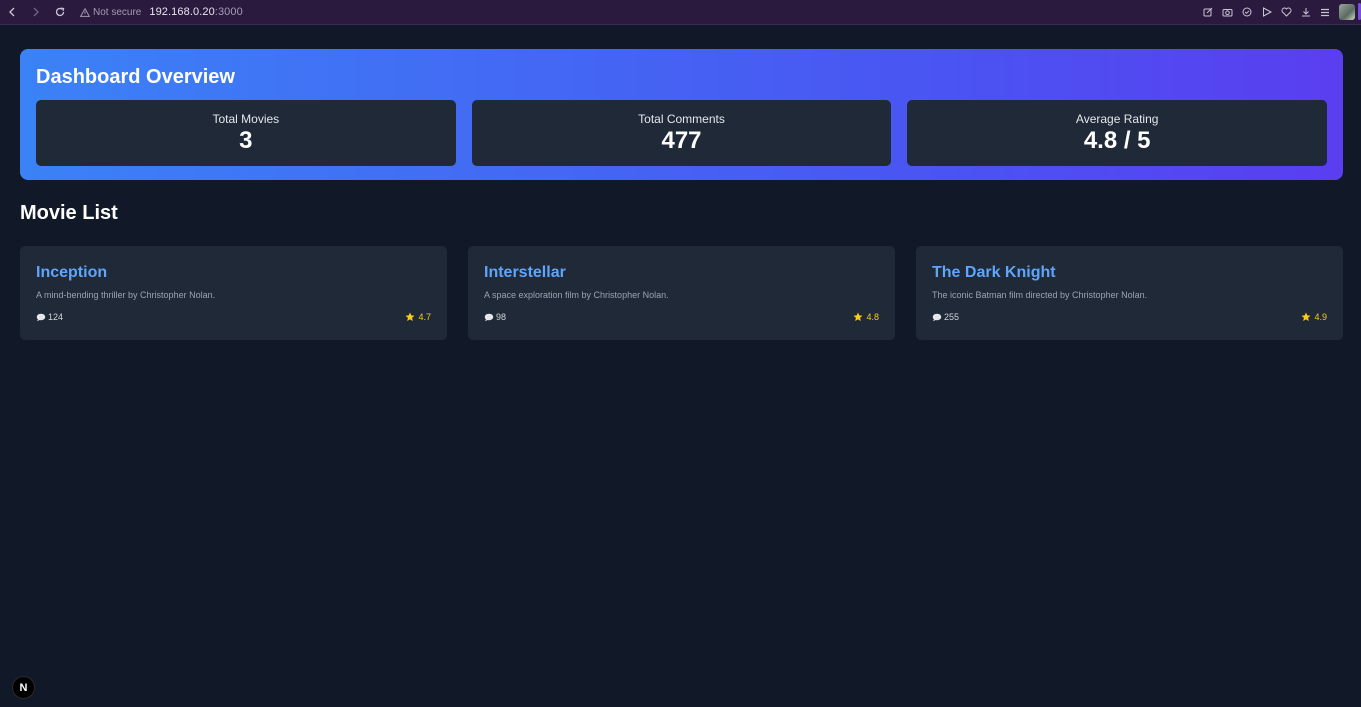  I want to click on rating: 4.8, so click(866, 317).